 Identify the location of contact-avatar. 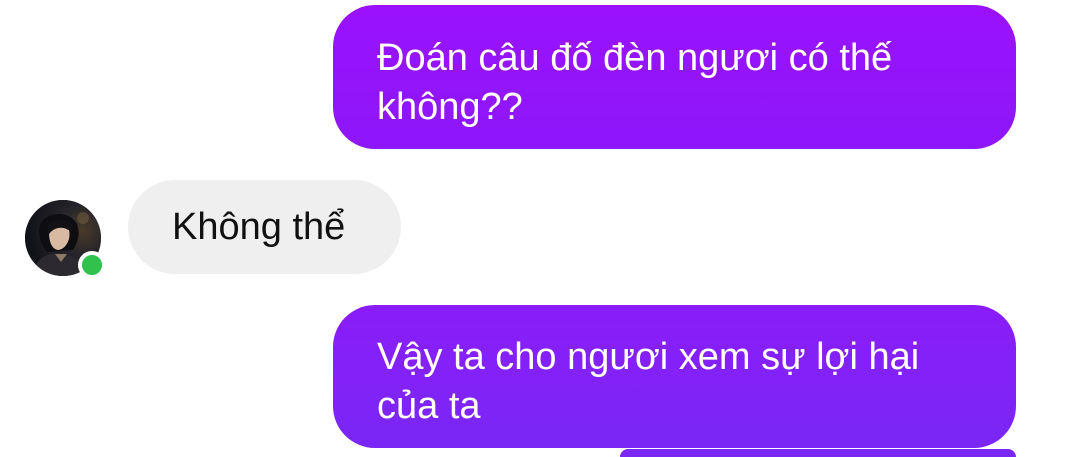
(65, 240).